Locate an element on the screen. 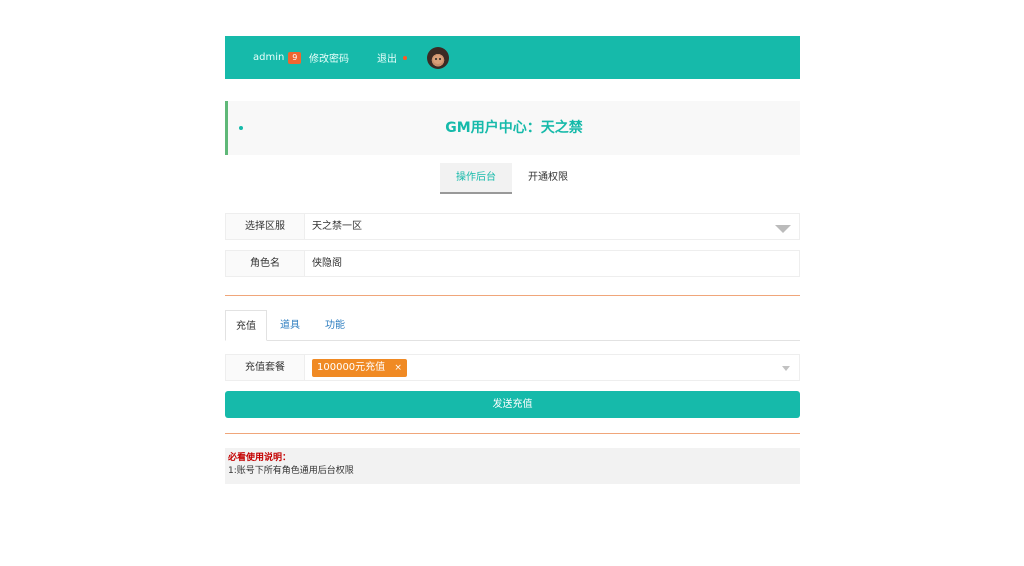  change-password-label: 修改密码 is located at coordinates (329, 59).